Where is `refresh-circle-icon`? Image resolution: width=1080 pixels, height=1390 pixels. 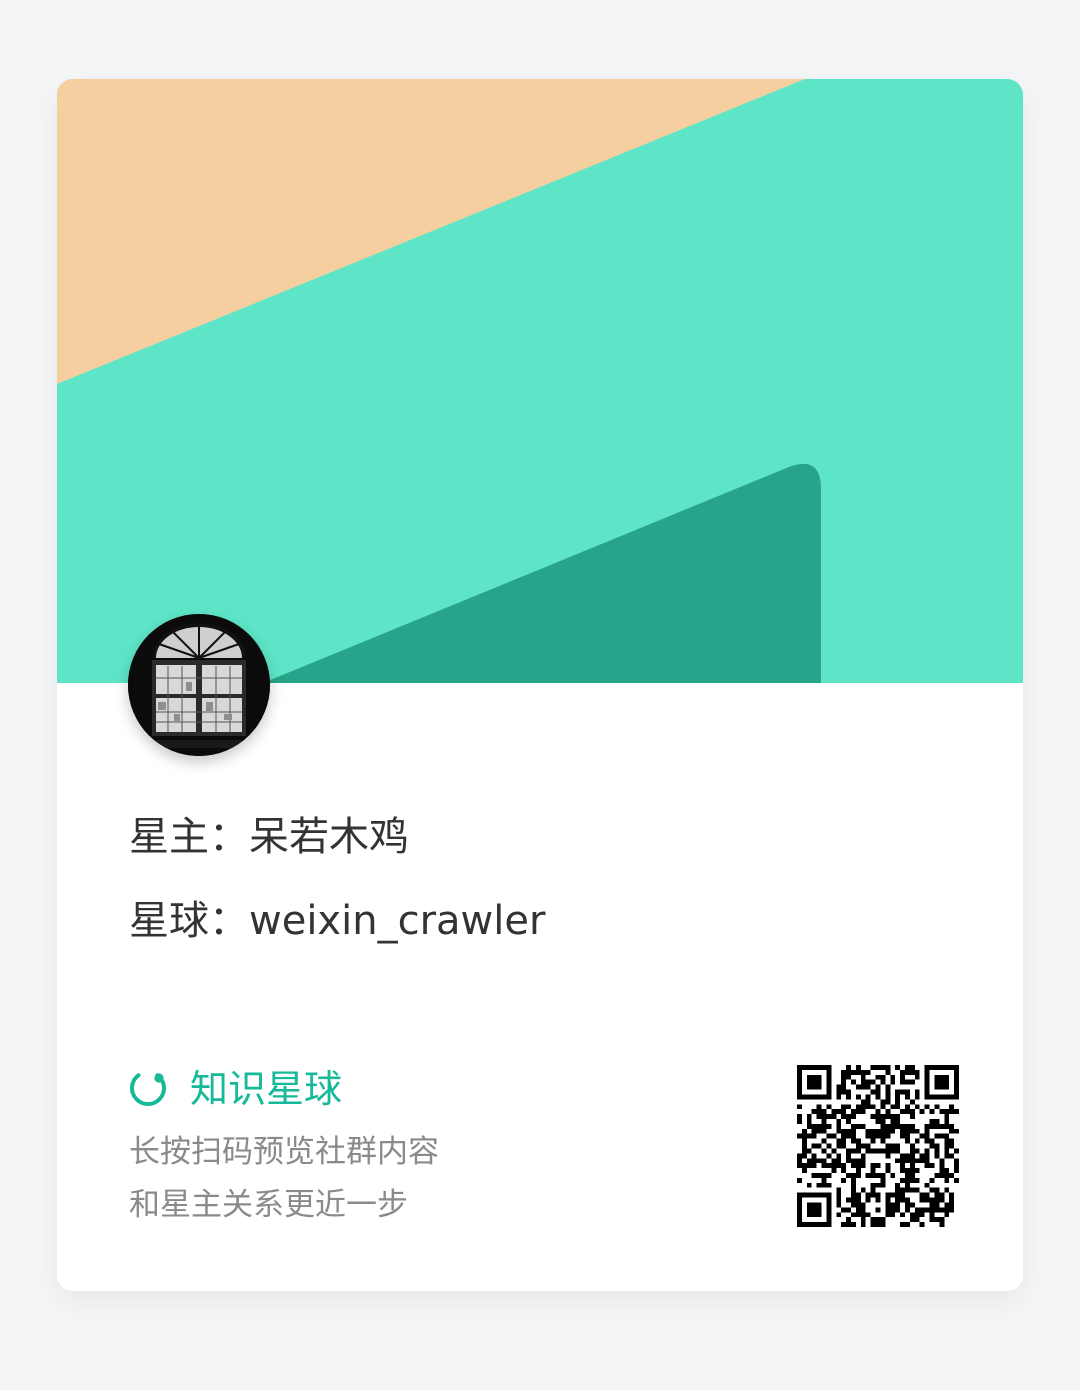 refresh-circle-icon is located at coordinates (148, 1089).